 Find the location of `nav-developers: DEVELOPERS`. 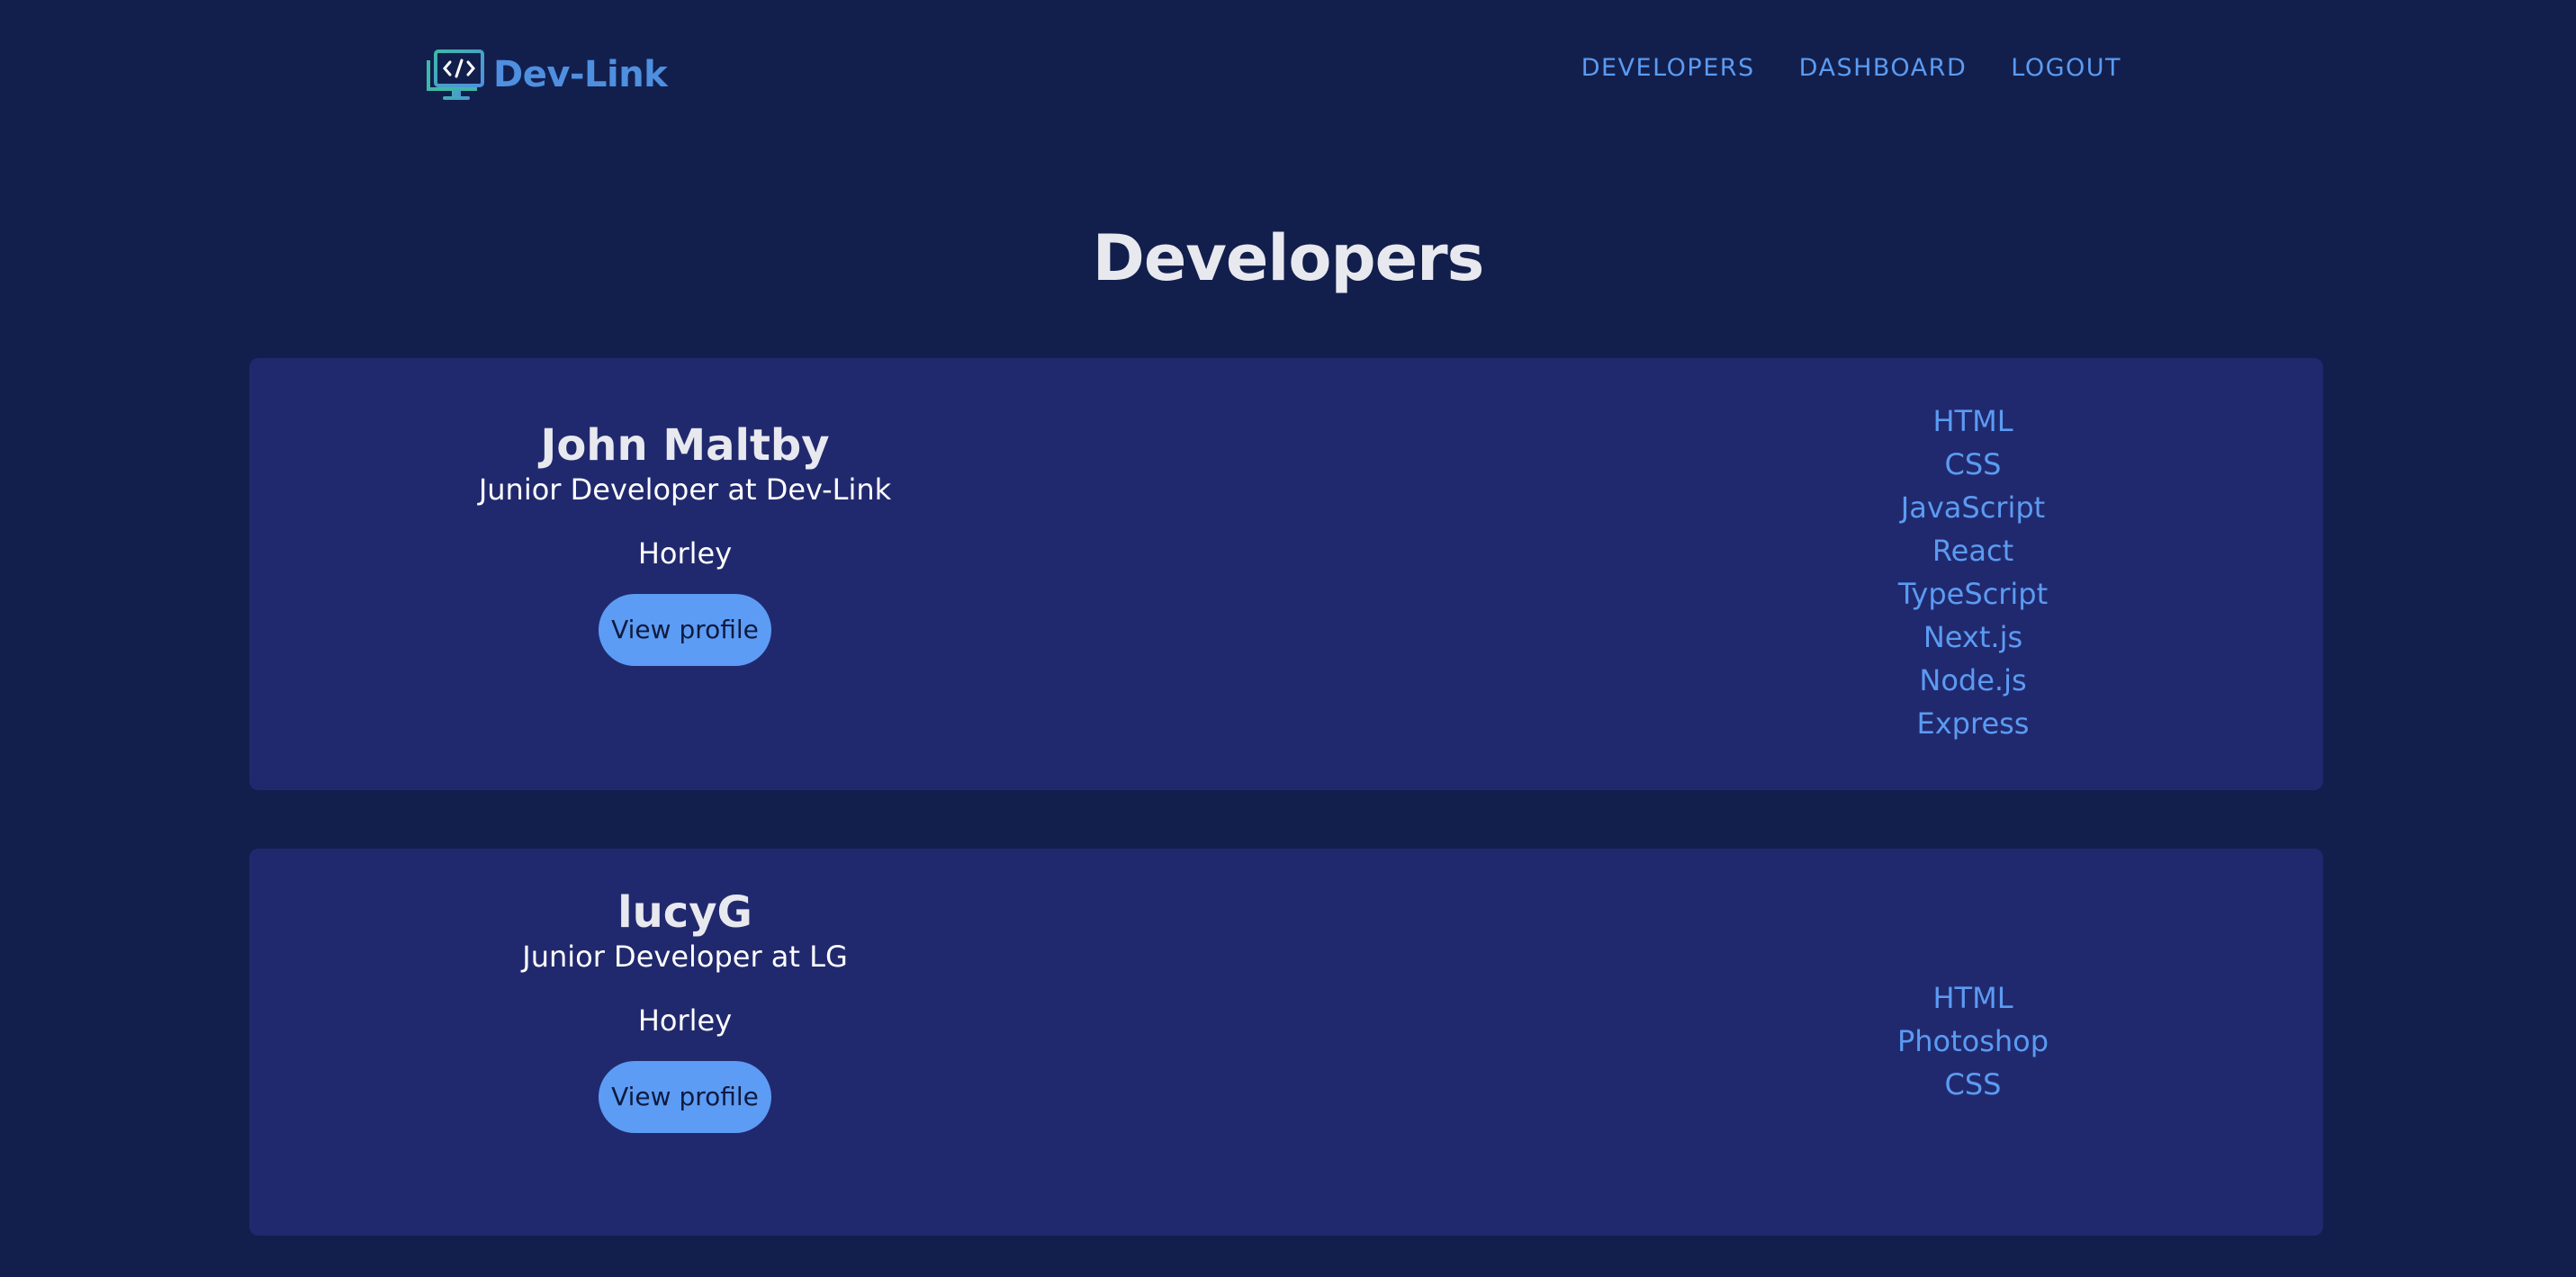

nav-developers: DEVELOPERS is located at coordinates (1668, 68).